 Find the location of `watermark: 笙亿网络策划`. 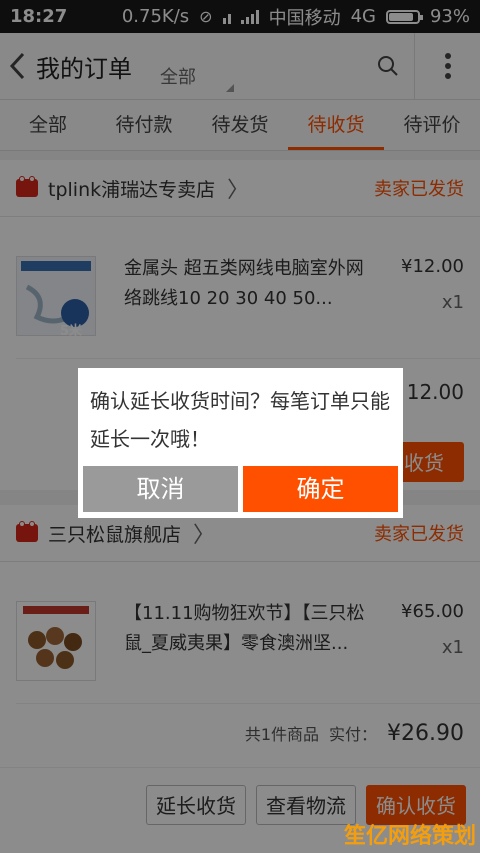

watermark: 笙亿网络策划 is located at coordinates (408, 820).